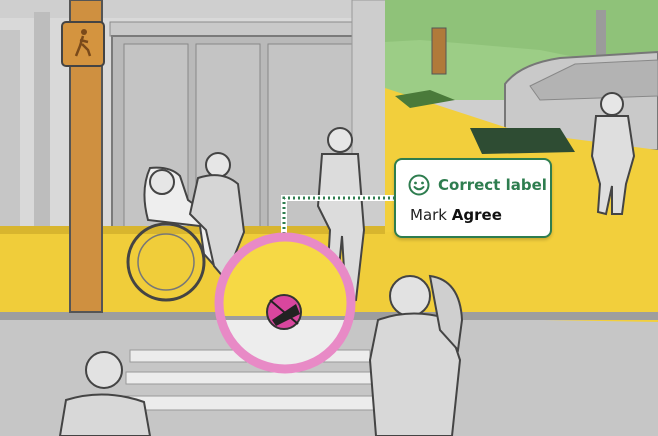 The image size is (658, 436). Describe the element at coordinates (284, 312) in the screenshot. I see `curb-ramp-missing-icon` at that location.